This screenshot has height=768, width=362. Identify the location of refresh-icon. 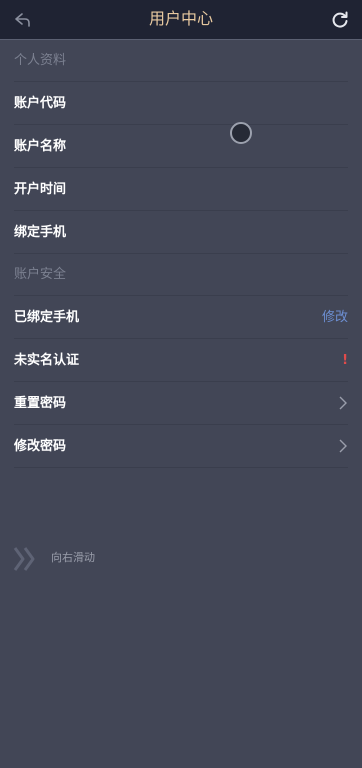
(340, 19).